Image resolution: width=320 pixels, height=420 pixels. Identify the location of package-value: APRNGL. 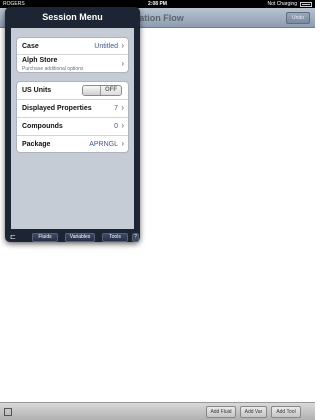
(103, 144).